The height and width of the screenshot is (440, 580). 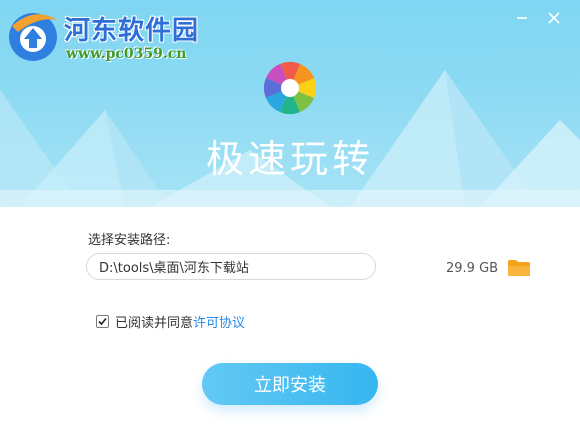 I want to click on folder-icon, so click(x=519, y=268).